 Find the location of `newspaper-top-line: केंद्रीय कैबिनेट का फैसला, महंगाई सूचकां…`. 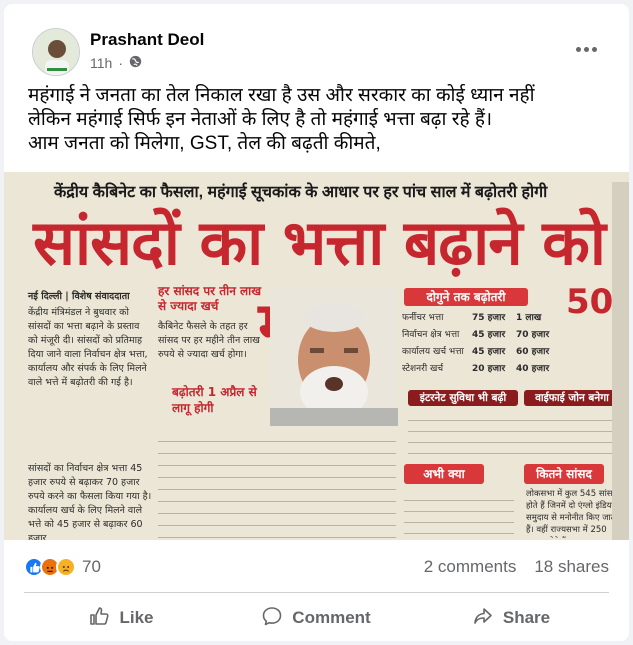

newspaper-top-line: केंद्रीय कैबिनेट का फैसला, महंगाई सूचकां… is located at coordinates (301, 192).